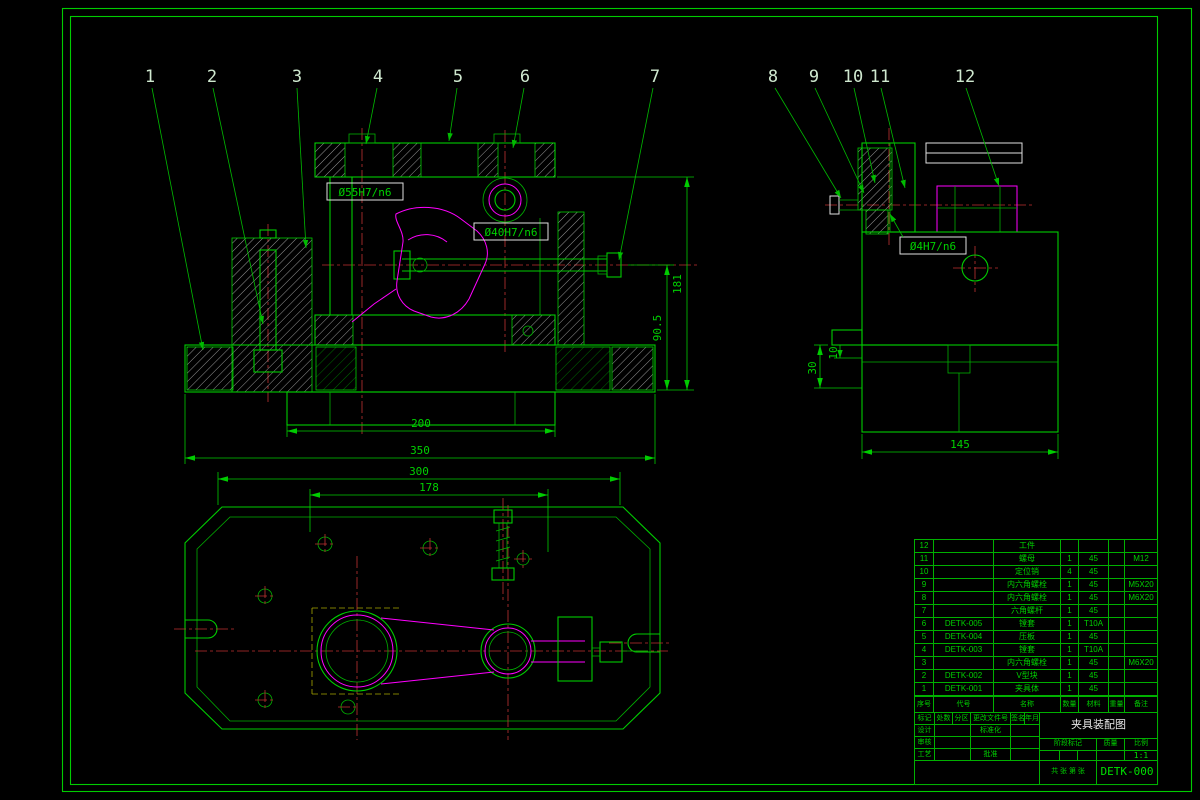 The height and width of the screenshot is (800, 1200). What do you see at coordinates (861, 191) in the screenshot?
I see `side-clamp` at bounding box center [861, 191].